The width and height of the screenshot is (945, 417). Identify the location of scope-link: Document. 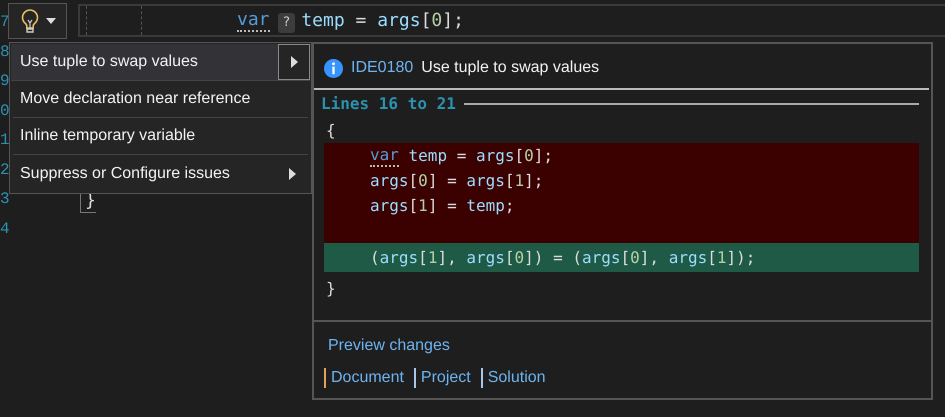
(364, 378).